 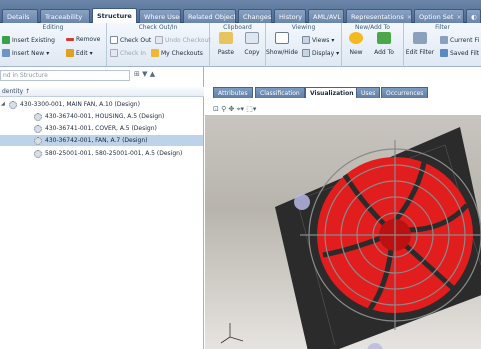 I want to click on button-label: Paste, so click(x=226, y=52).